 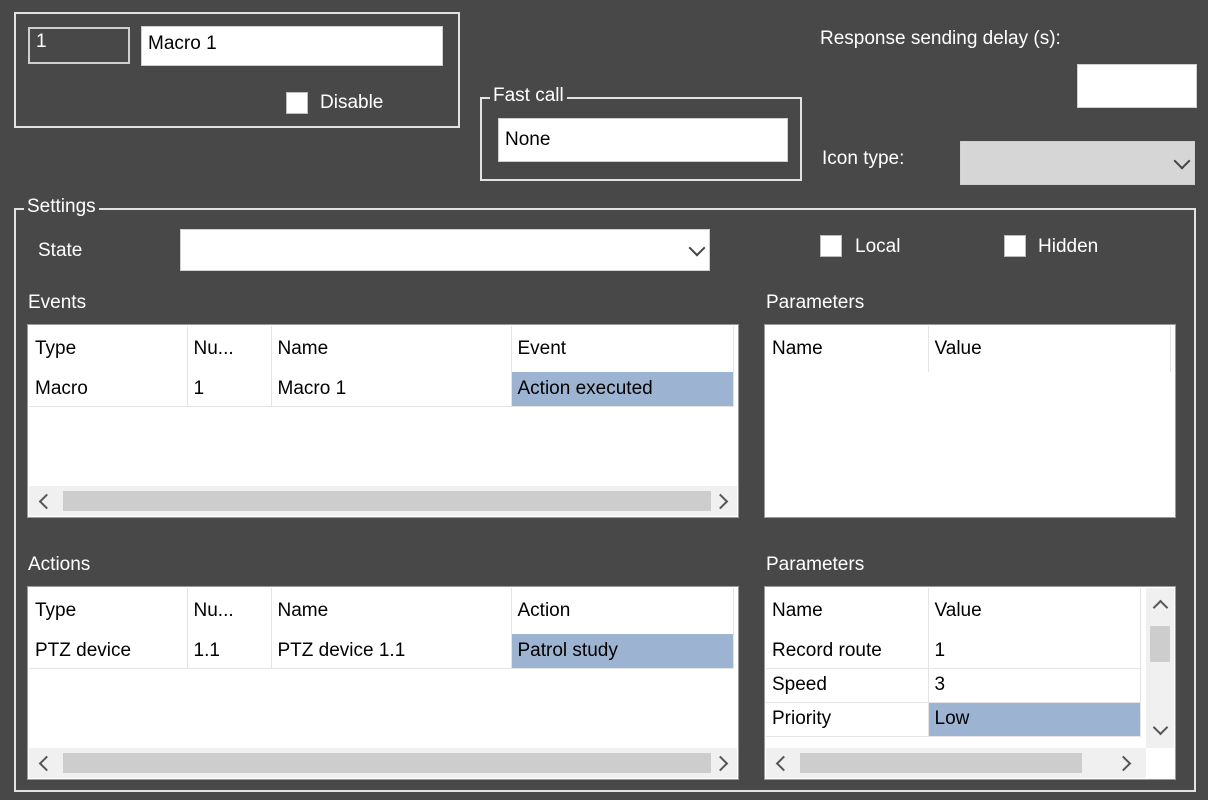 I want to click on macro-number-field: 1, so click(x=79, y=45).